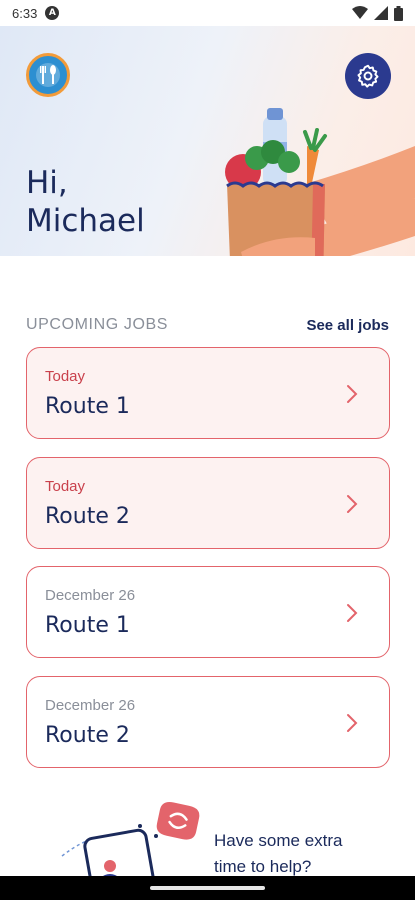 This screenshot has height=900, width=415. What do you see at coordinates (207, 325) in the screenshot?
I see `upcoming-jobs-header: UPCOMING JOBS See all jobs` at bounding box center [207, 325].